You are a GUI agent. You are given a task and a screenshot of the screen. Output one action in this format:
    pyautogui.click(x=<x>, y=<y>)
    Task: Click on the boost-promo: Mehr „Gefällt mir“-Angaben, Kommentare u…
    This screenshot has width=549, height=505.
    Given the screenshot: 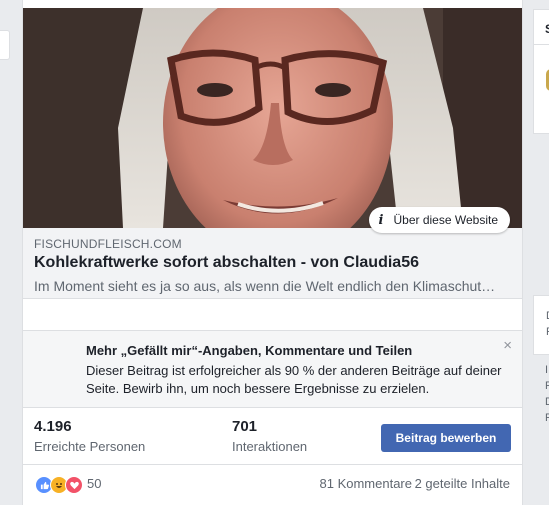 What is the action you would take?
    pyautogui.click(x=272, y=368)
    